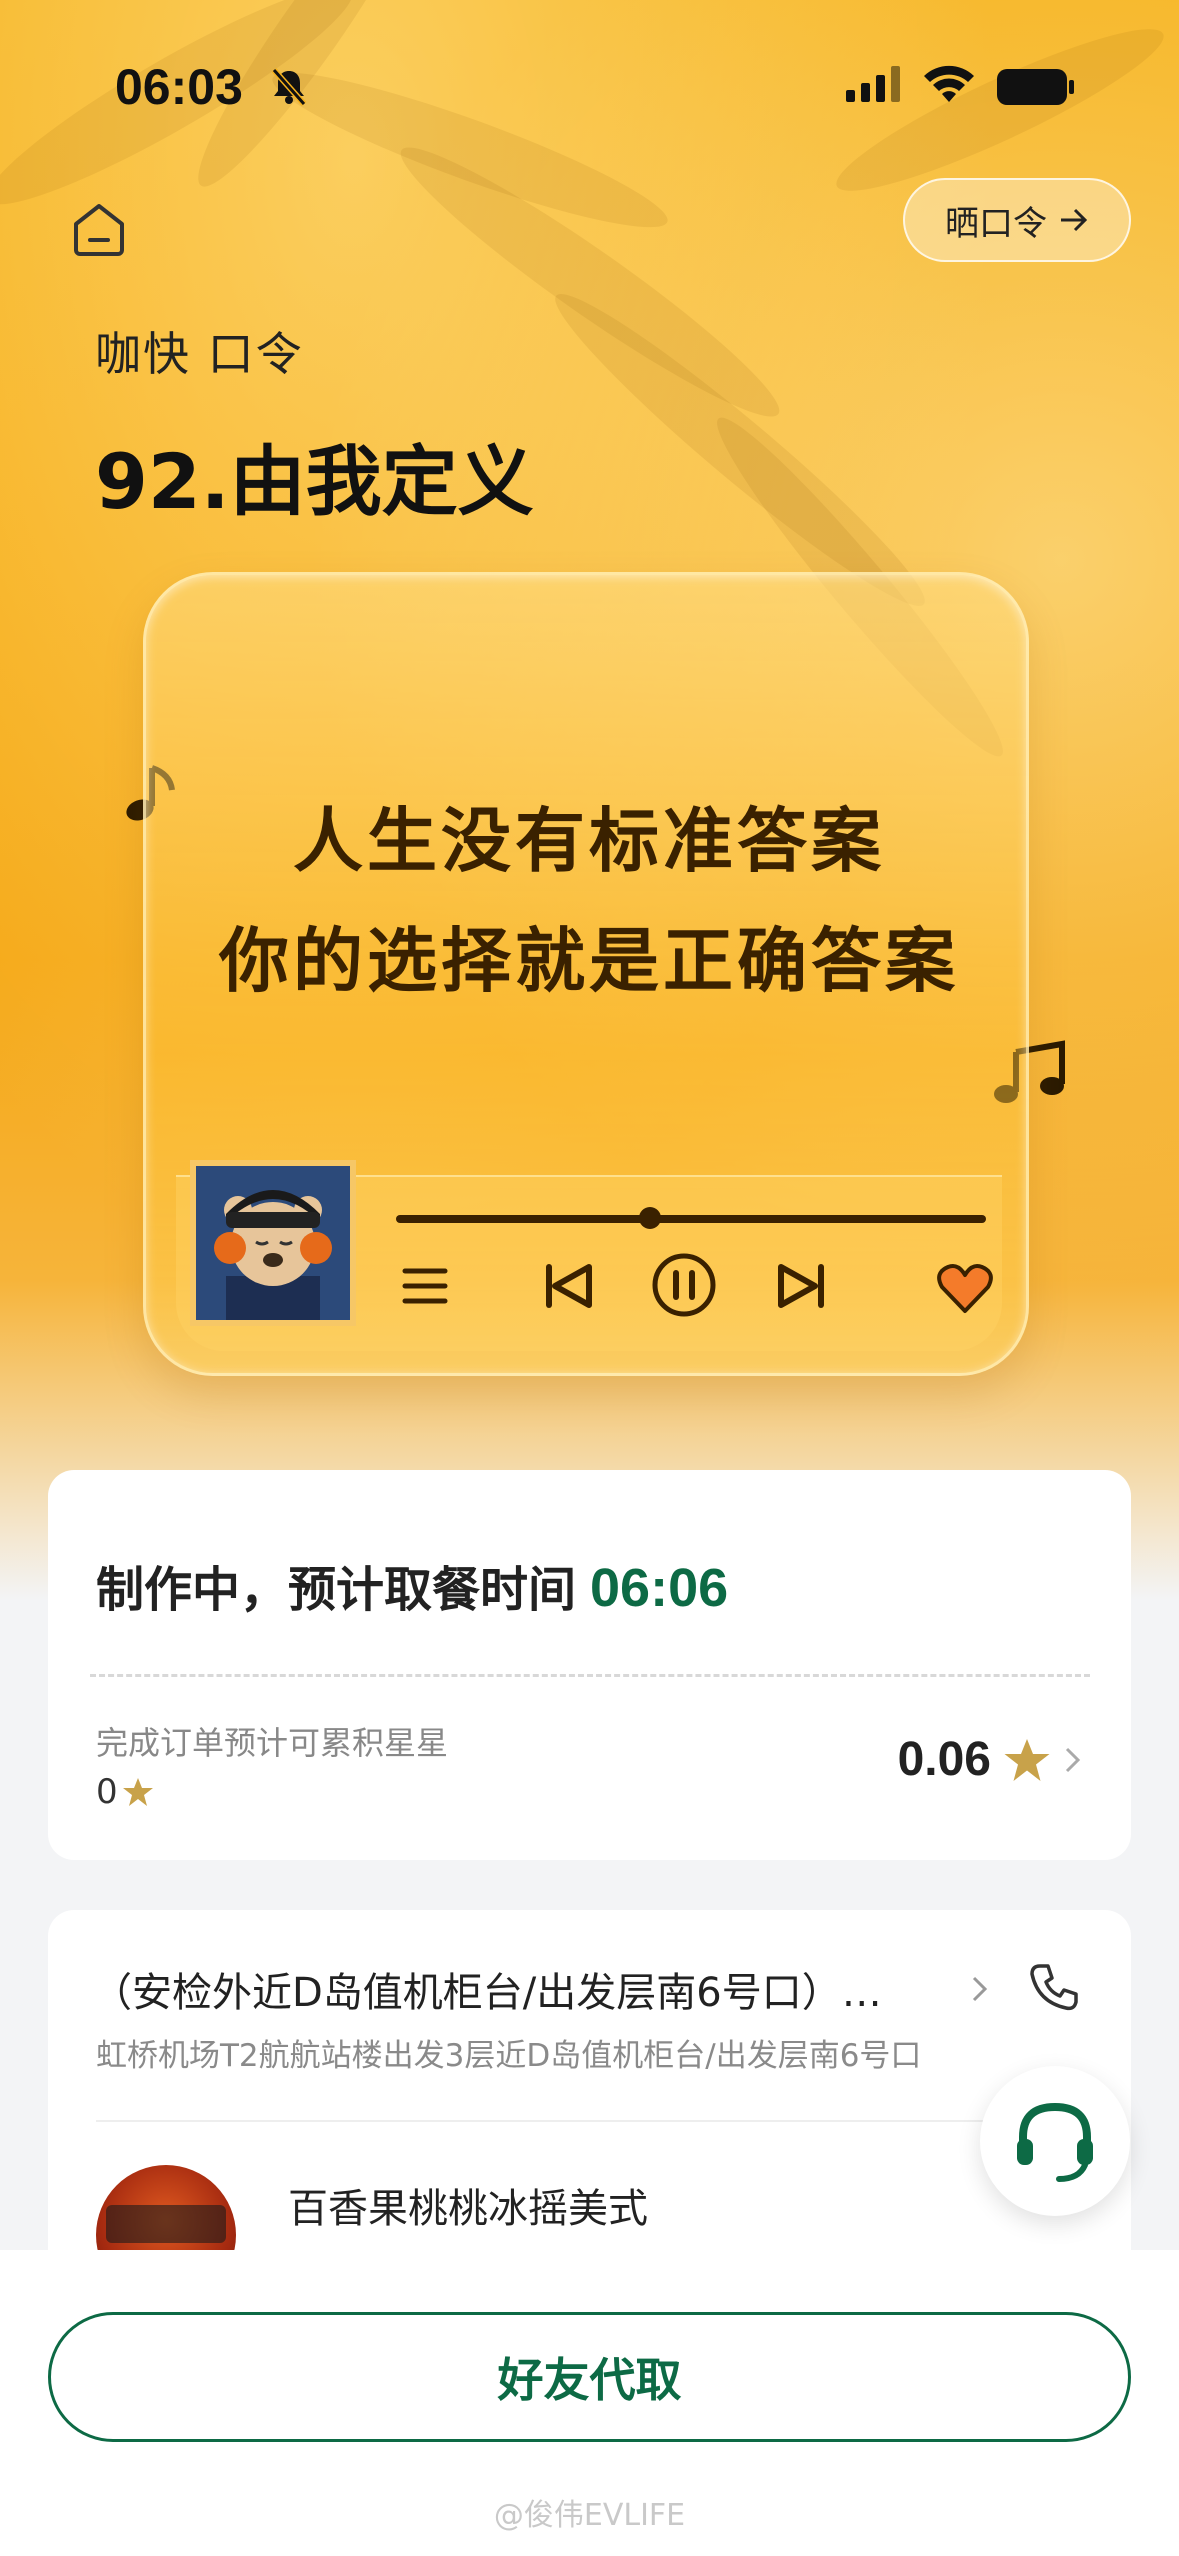 This screenshot has height=2556, width=1179. What do you see at coordinates (272, 1743) in the screenshot?
I see `stars-accum-label: 完成订单预计可累积星星` at bounding box center [272, 1743].